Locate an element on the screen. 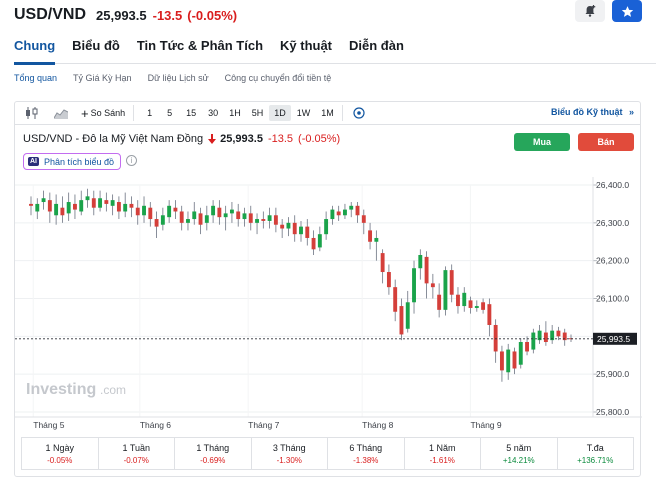 This screenshot has width=670, height=500. performance-cell: 1 Tháng -0.69% is located at coordinates (213, 453).